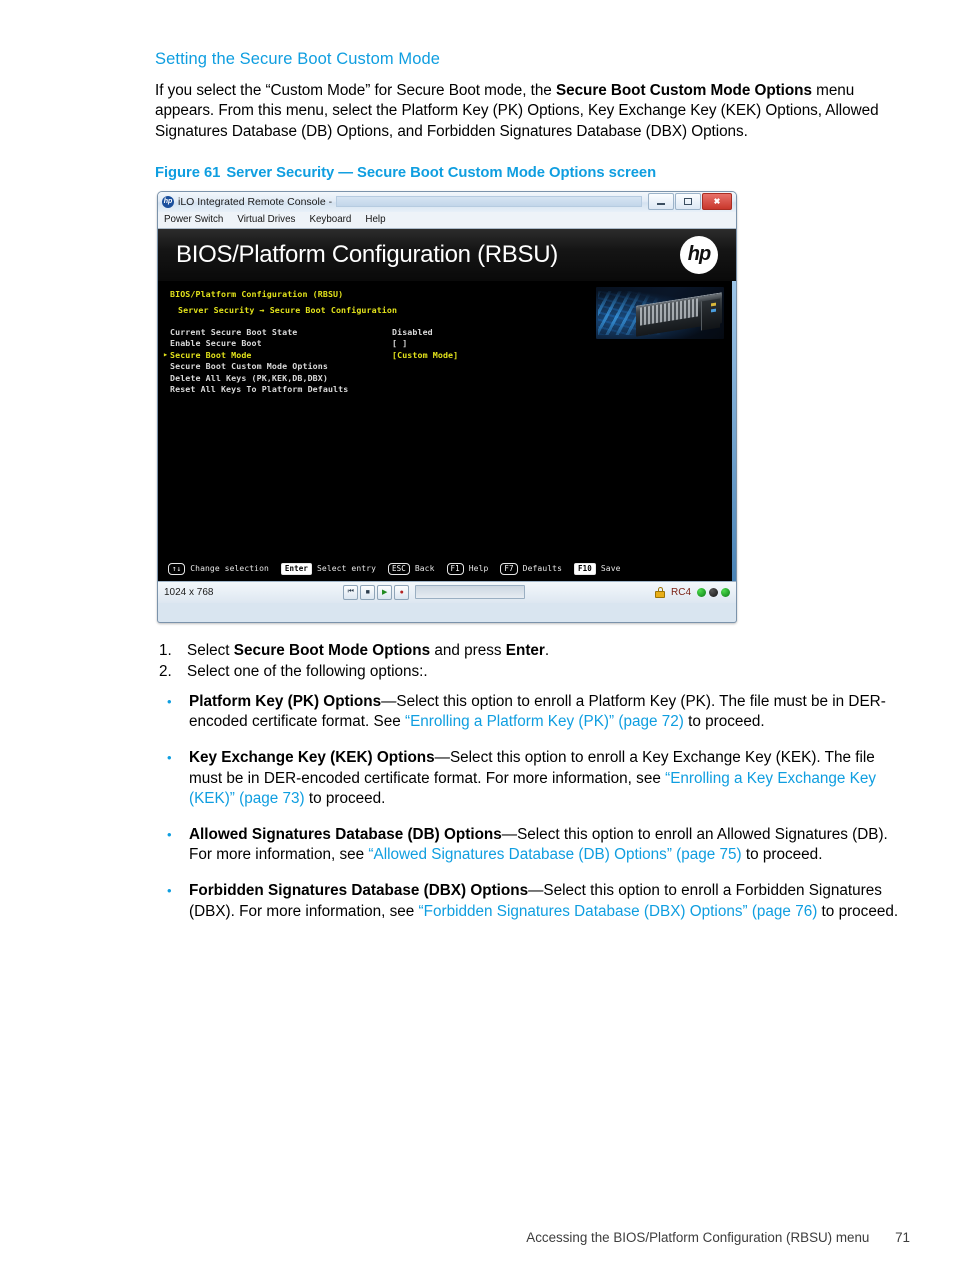 The height and width of the screenshot is (1271, 954). Describe the element at coordinates (478, 569) in the screenshot. I see `key-hint-help: Help` at that location.